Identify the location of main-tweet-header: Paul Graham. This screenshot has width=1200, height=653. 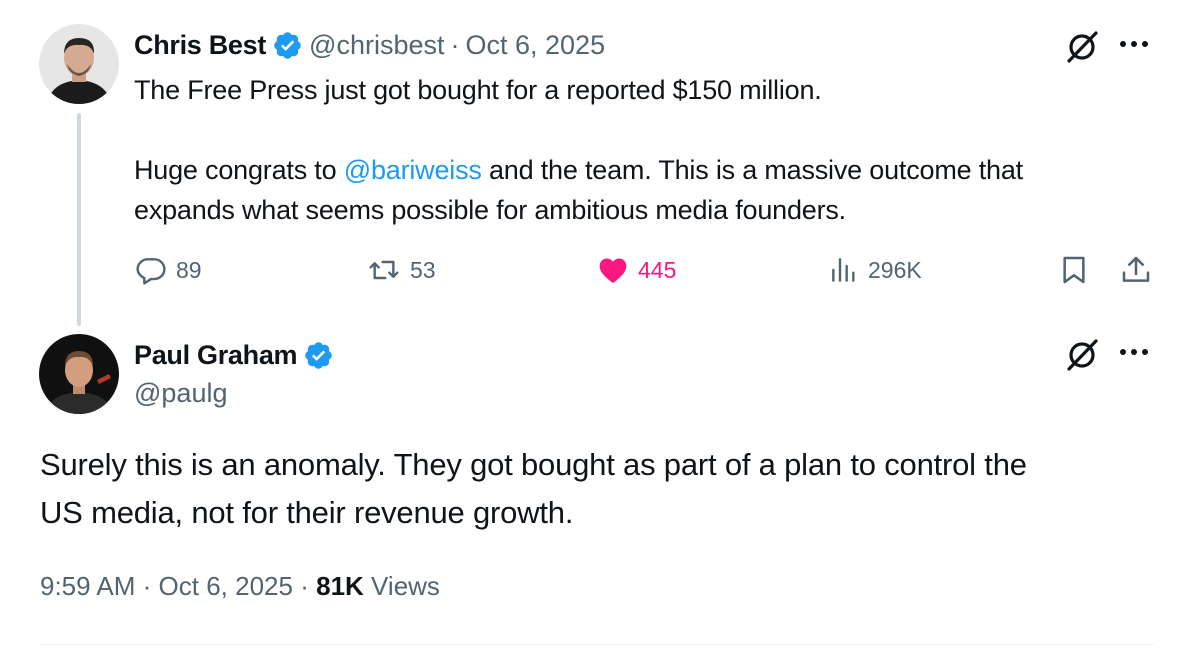
(237, 355).